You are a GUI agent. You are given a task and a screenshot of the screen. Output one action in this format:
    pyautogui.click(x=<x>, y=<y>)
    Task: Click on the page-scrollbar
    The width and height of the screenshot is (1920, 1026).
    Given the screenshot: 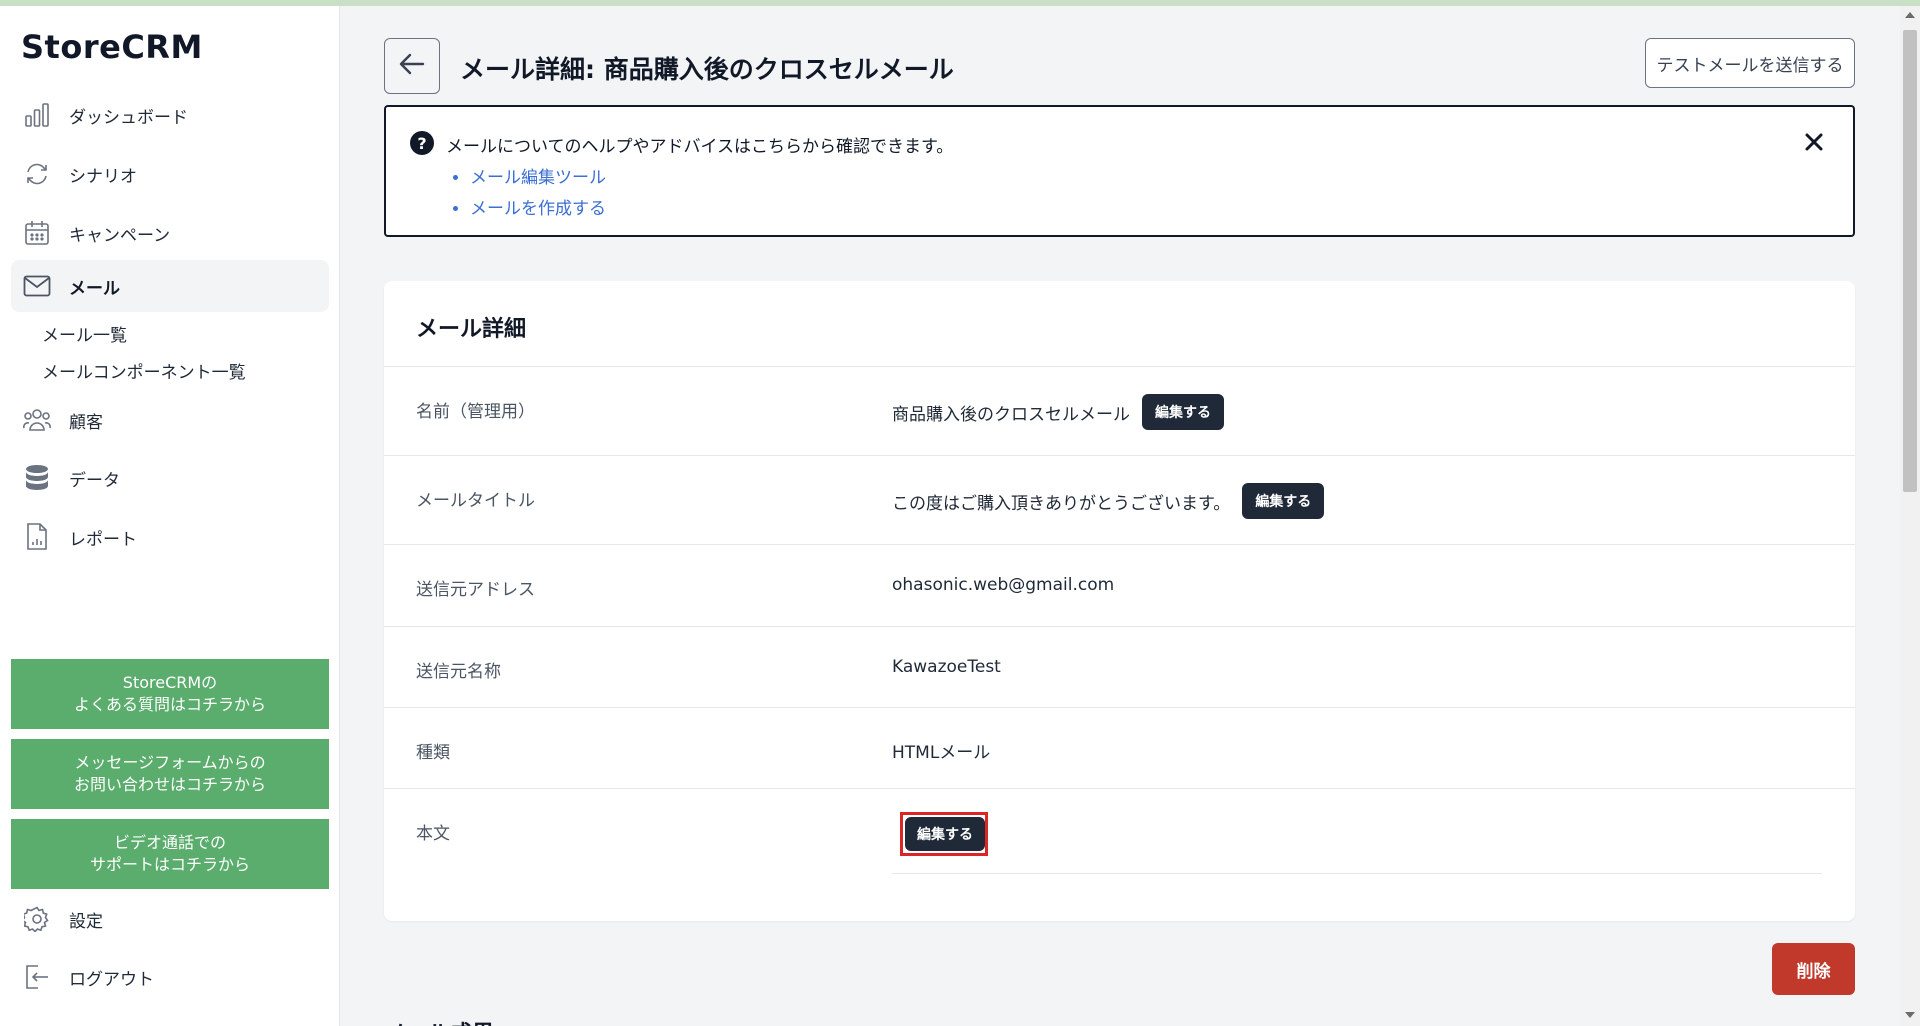 What is the action you would take?
    pyautogui.click(x=1910, y=516)
    